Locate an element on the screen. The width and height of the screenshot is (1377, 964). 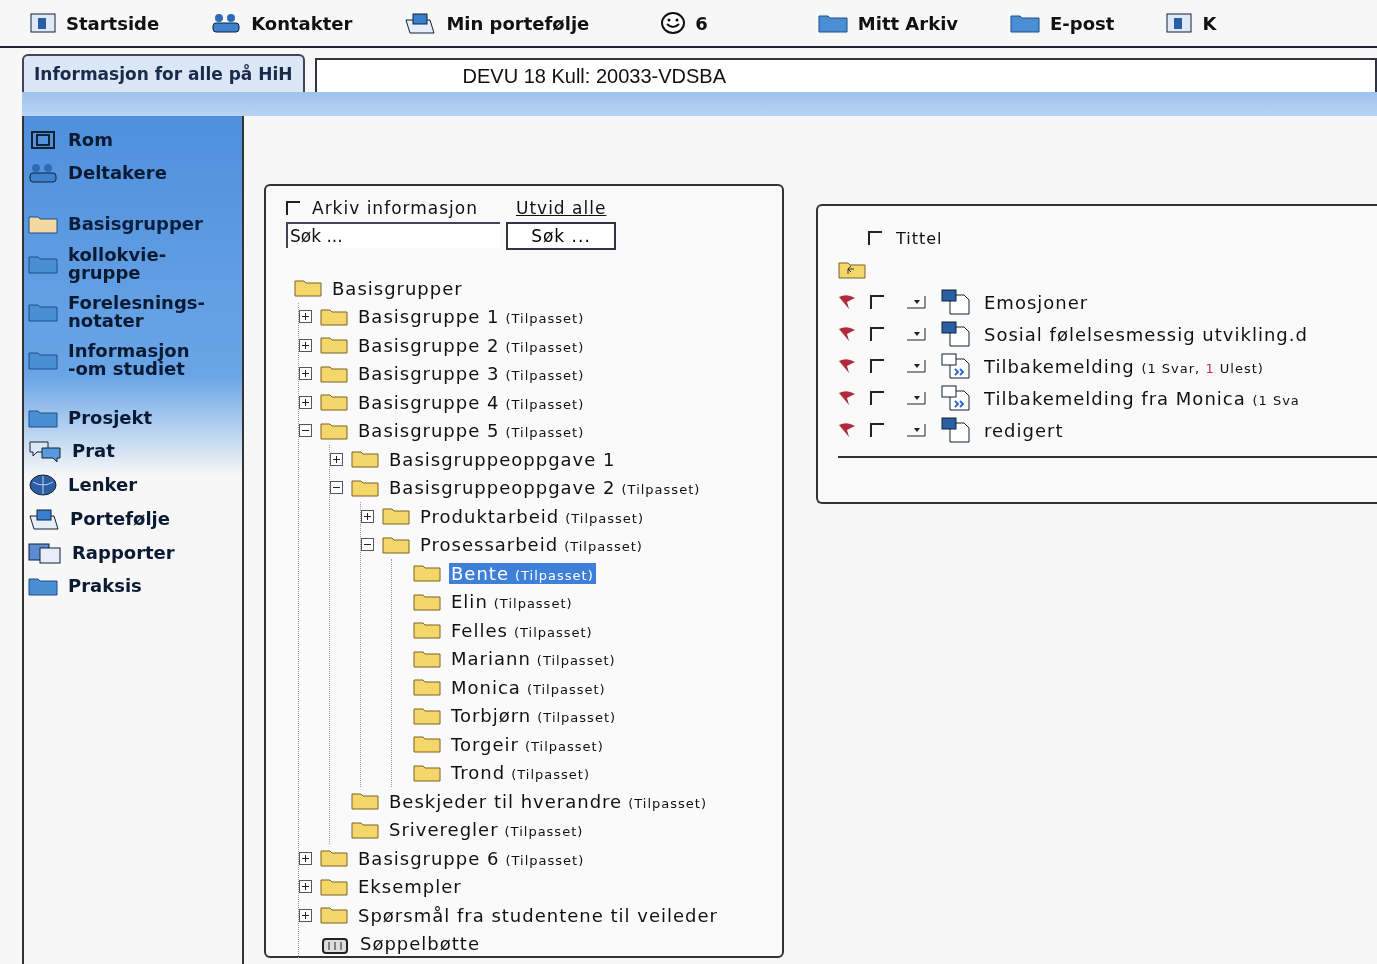
tree-item: Prosessarbeid (Tilpasset) is located at coordinates (531, 545).